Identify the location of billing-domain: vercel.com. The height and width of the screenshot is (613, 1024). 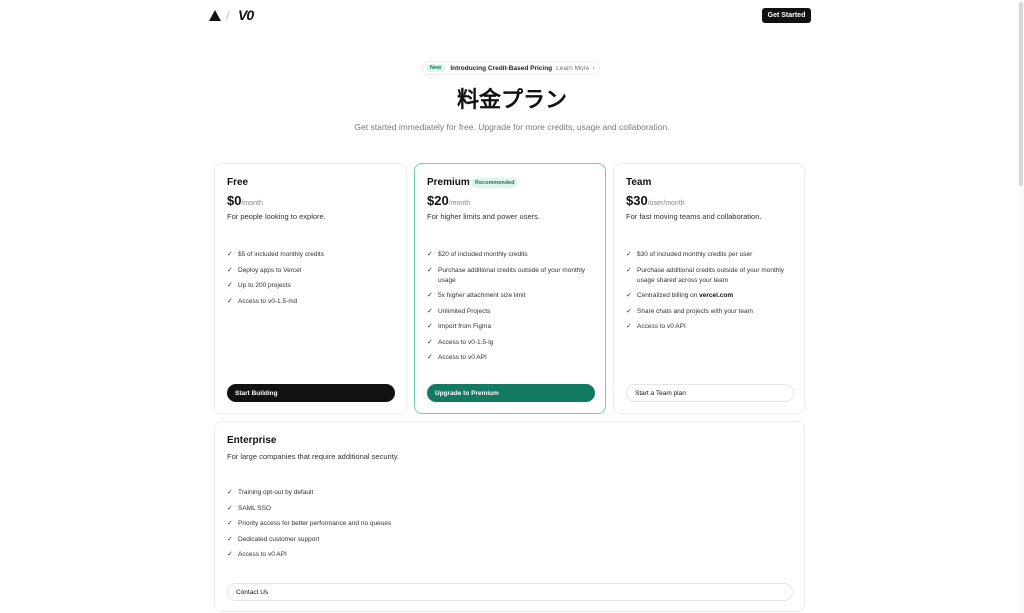
(716, 295).